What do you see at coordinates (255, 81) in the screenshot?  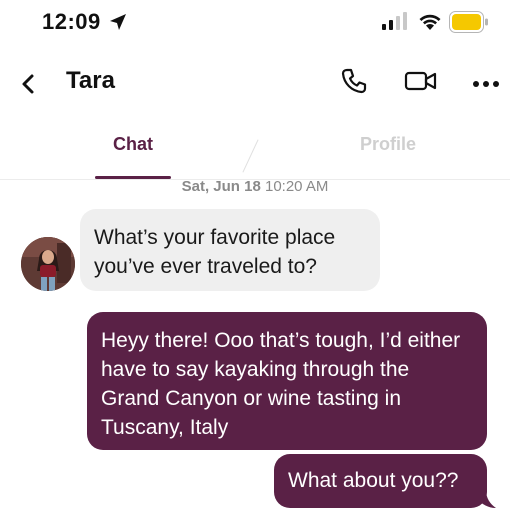 I see `chat-header: Tara` at bounding box center [255, 81].